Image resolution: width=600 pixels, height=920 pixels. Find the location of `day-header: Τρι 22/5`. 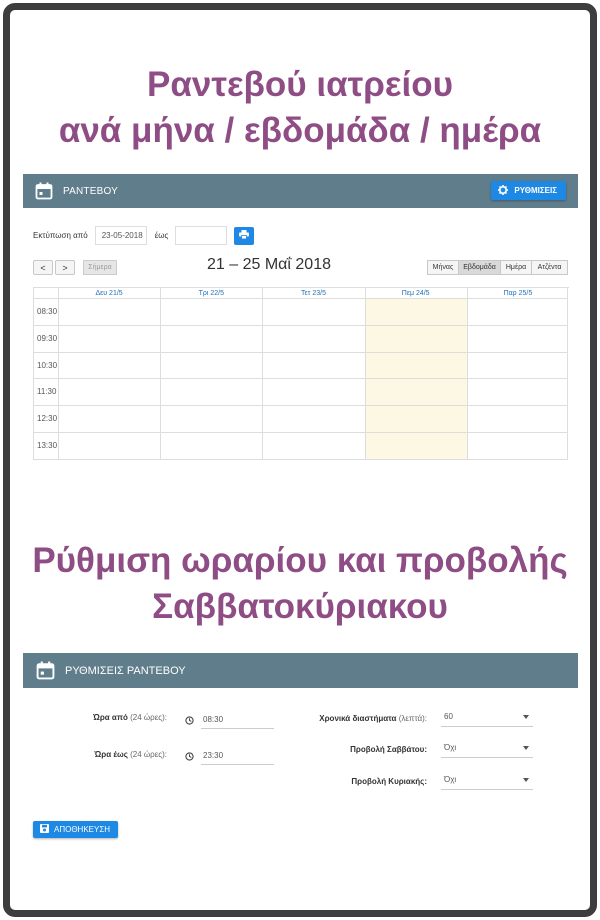

day-header: Τρι 22/5 is located at coordinates (211, 292).